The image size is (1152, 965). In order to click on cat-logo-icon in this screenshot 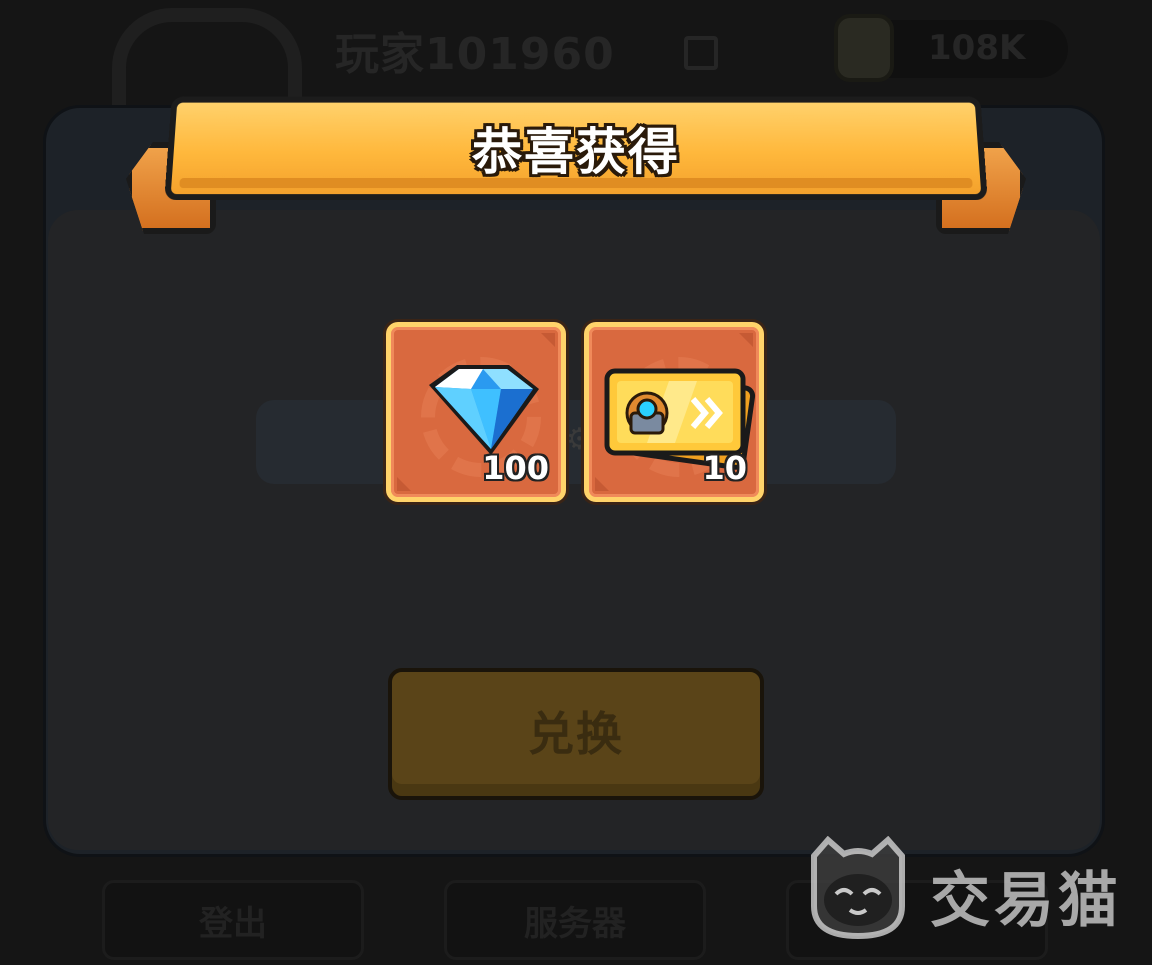, I will do `click(858, 888)`.